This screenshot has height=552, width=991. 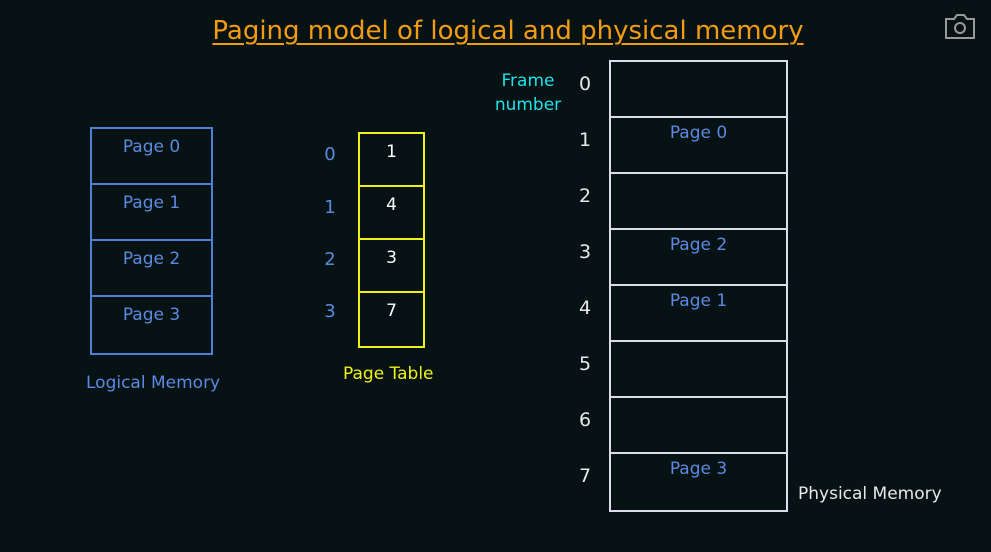 I want to click on frame-number: 5, so click(x=585, y=364).